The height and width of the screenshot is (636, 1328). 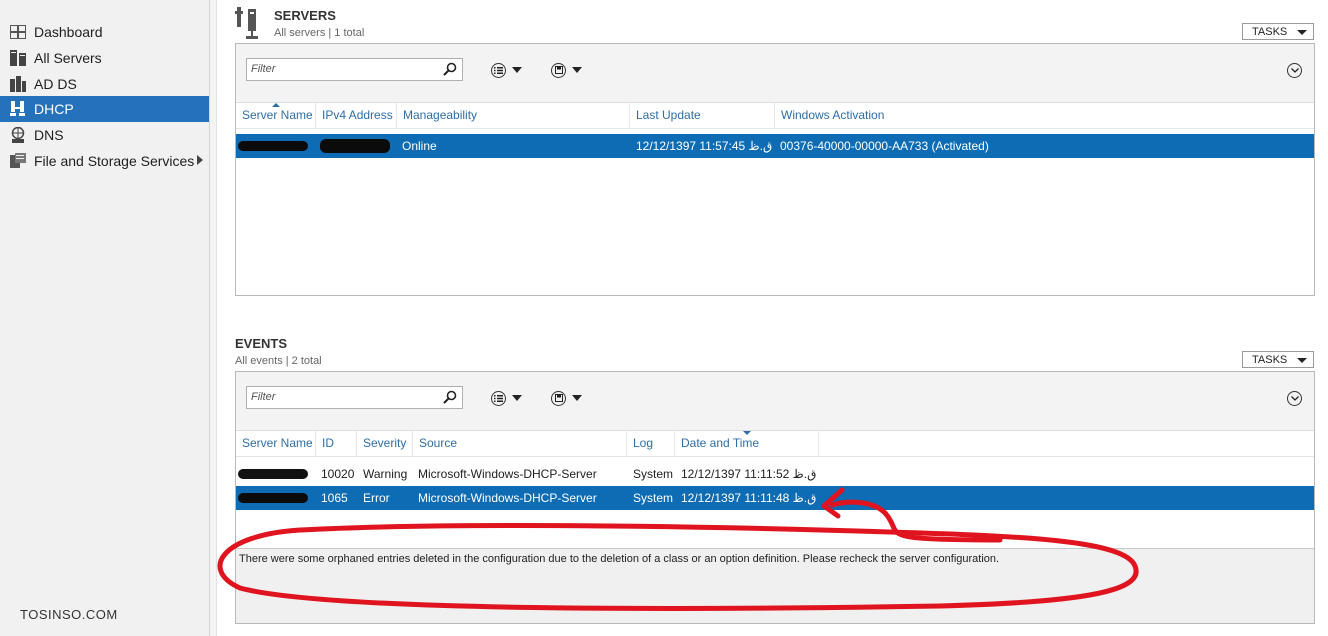 What do you see at coordinates (571, 398) in the screenshot?
I see `events-save-query-button` at bounding box center [571, 398].